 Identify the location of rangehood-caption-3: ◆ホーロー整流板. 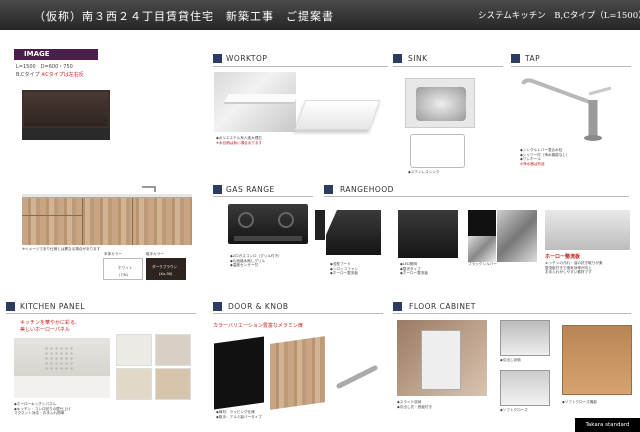
(344, 273).